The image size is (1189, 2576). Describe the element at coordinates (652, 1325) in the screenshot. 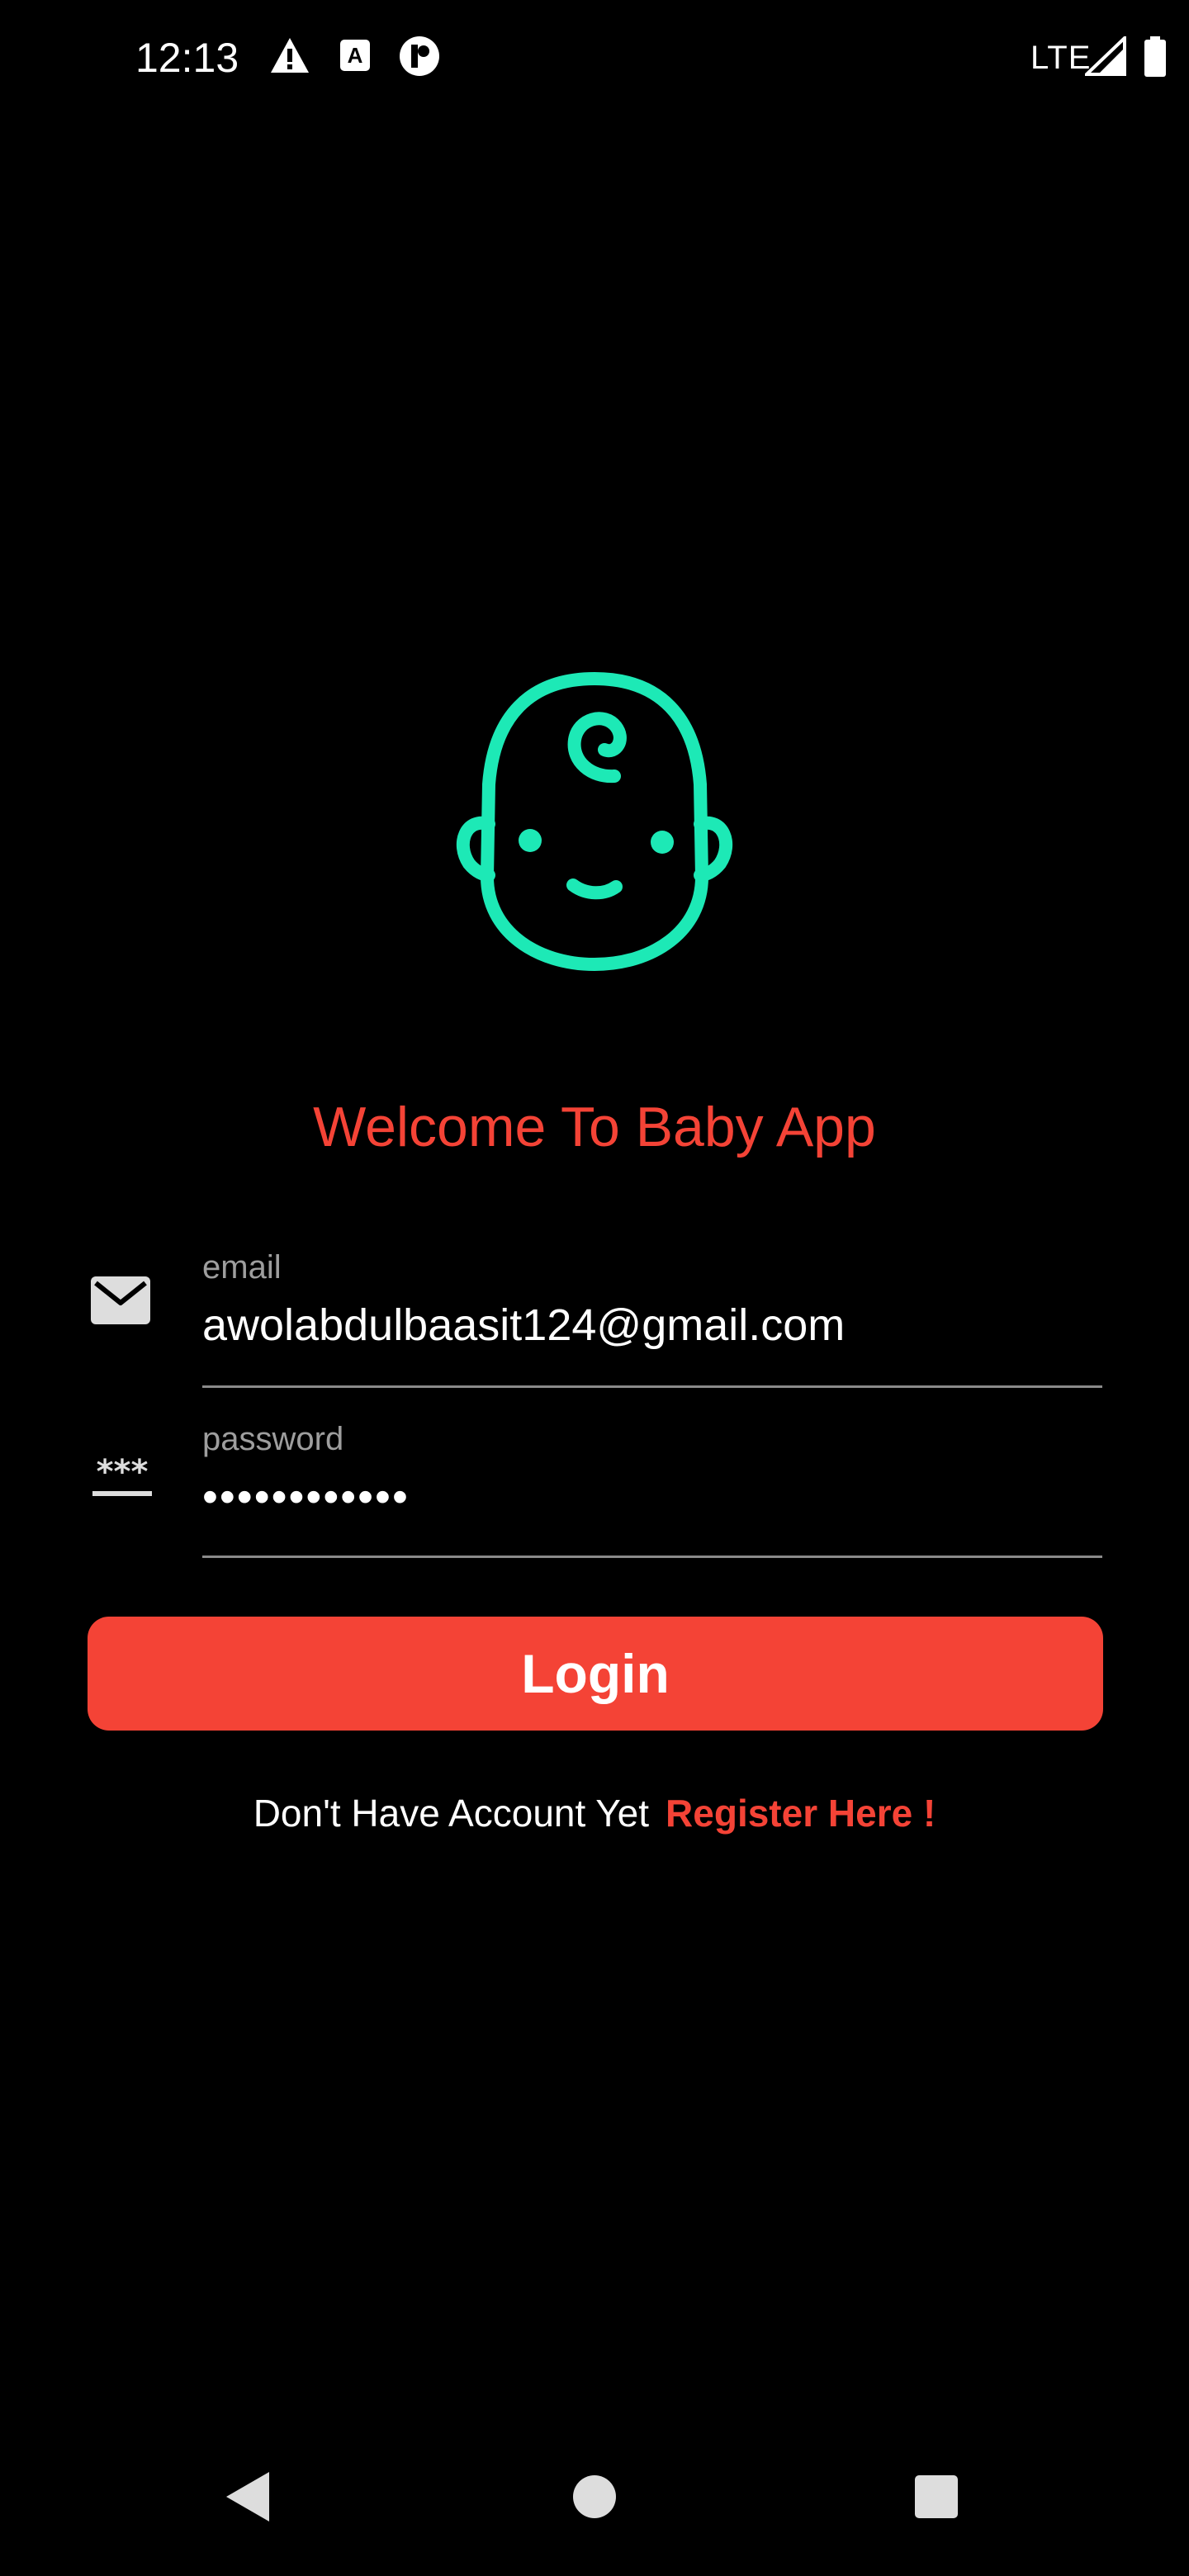

I see `email-input` at that location.